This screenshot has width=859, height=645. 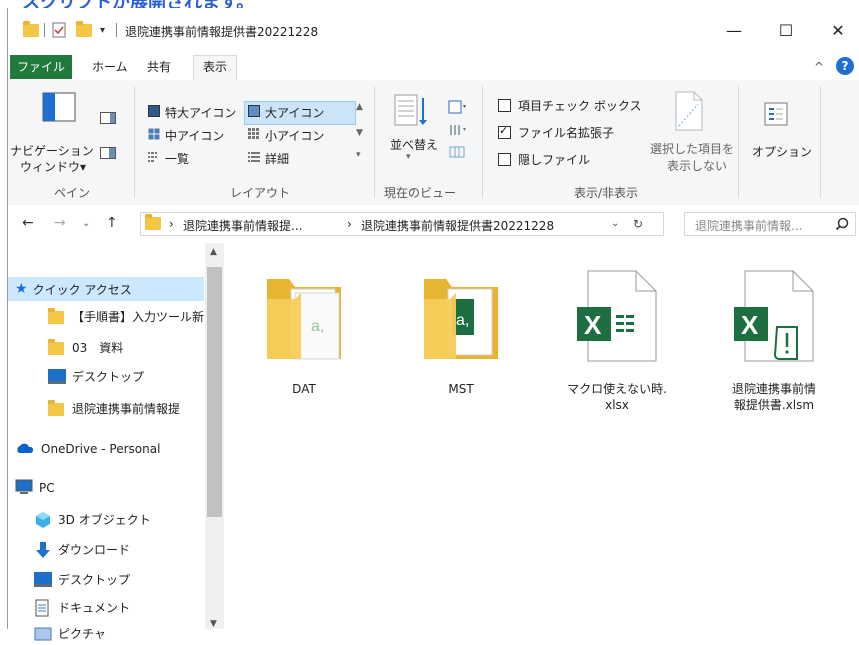 I want to click on hide-selected-label: 選択した項目を, so click(x=692, y=148).